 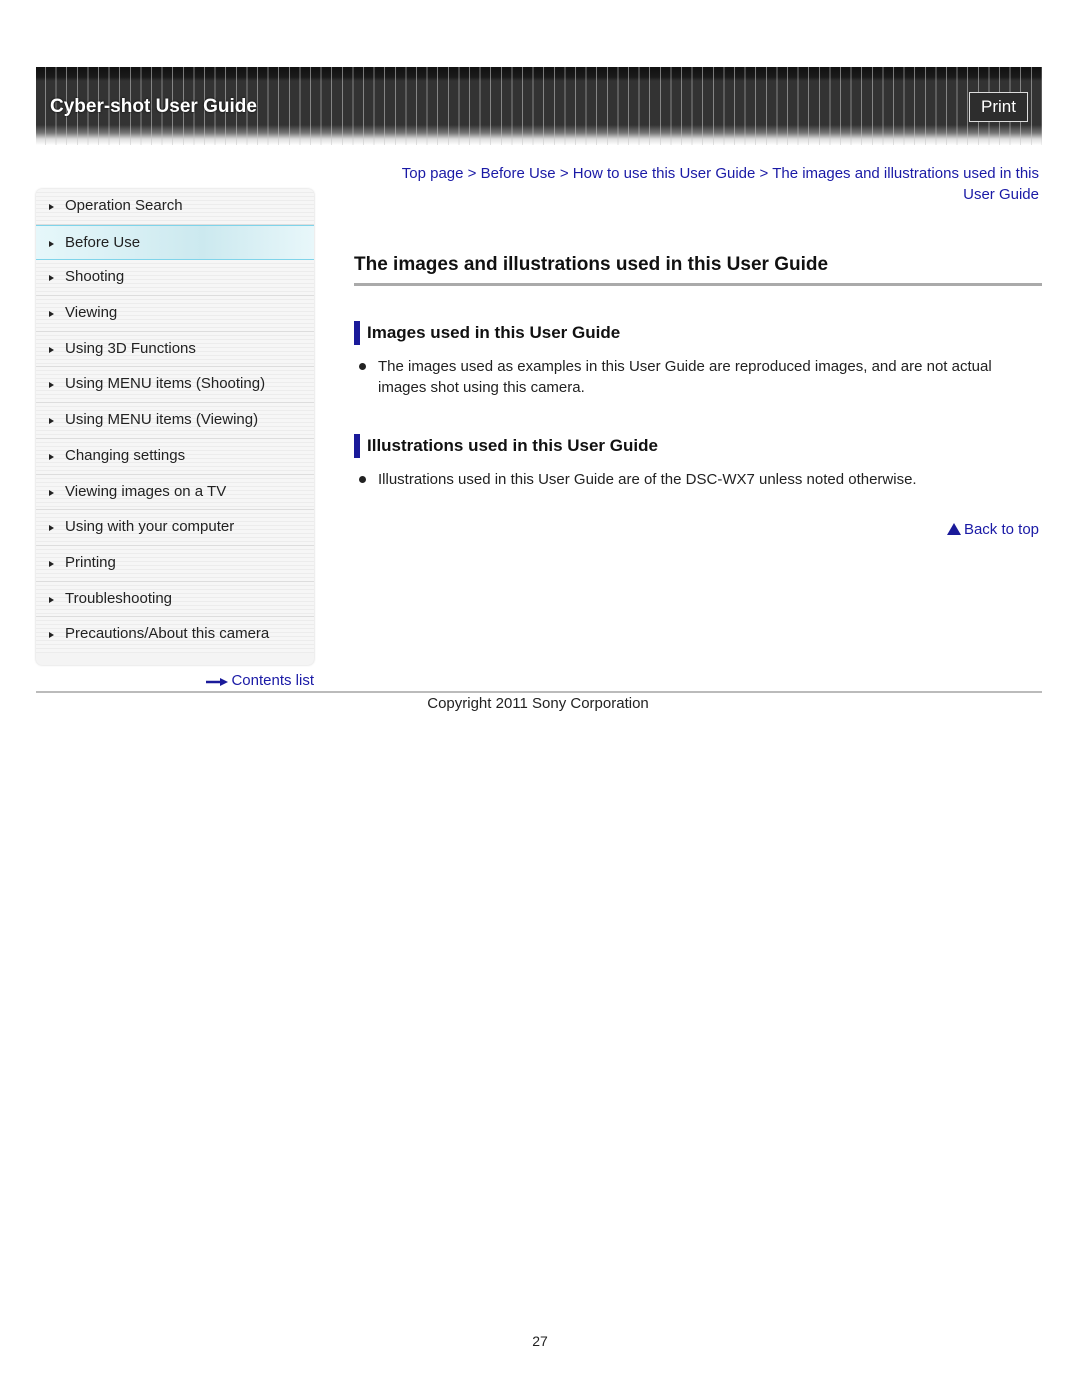 What do you see at coordinates (91, 313) in the screenshot?
I see `sidebar-item-label: Viewing` at bounding box center [91, 313].